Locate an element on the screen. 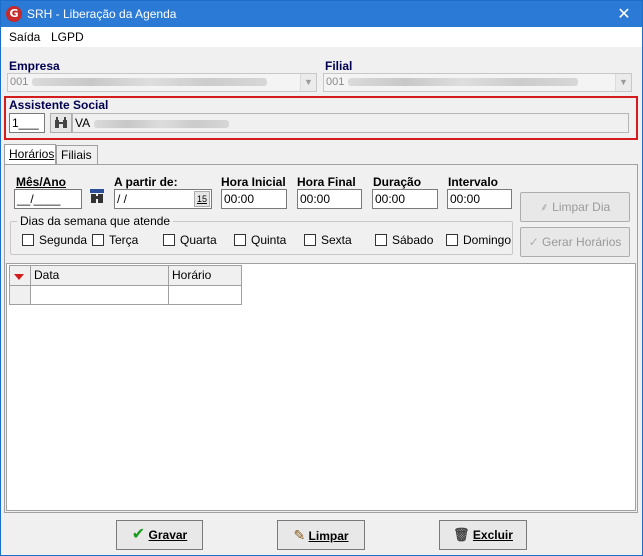  checkbox-sexta: Sexta is located at coordinates (328, 240).